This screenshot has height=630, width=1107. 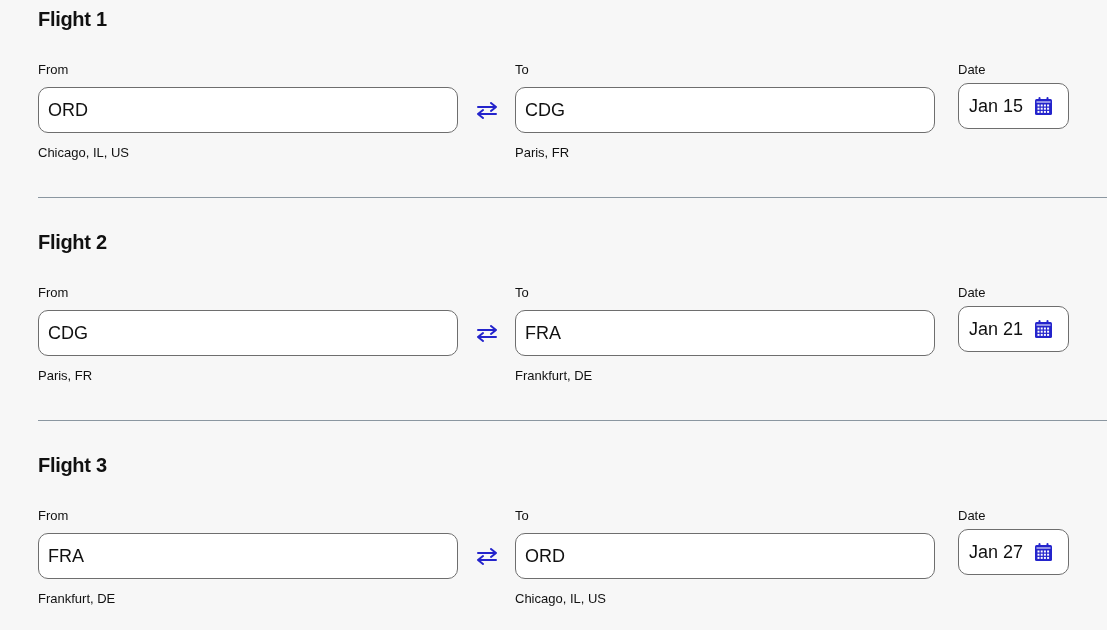 What do you see at coordinates (1013, 106) in the screenshot?
I see `date-field: Jan 15` at bounding box center [1013, 106].